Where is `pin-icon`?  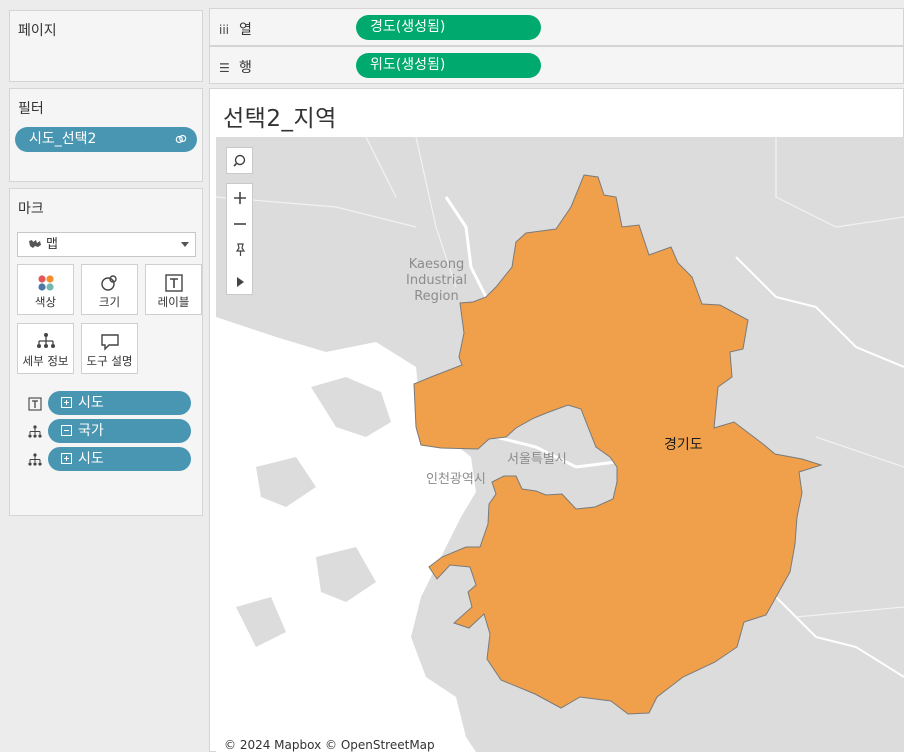
pin-icon is located at coordinates (240, 249).